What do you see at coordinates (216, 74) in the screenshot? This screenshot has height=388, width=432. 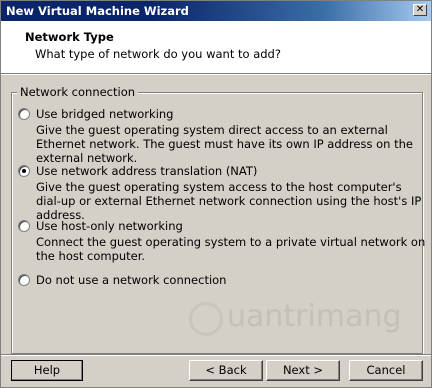 I see `header-divider-highlight` at bounding box center [216, 74].